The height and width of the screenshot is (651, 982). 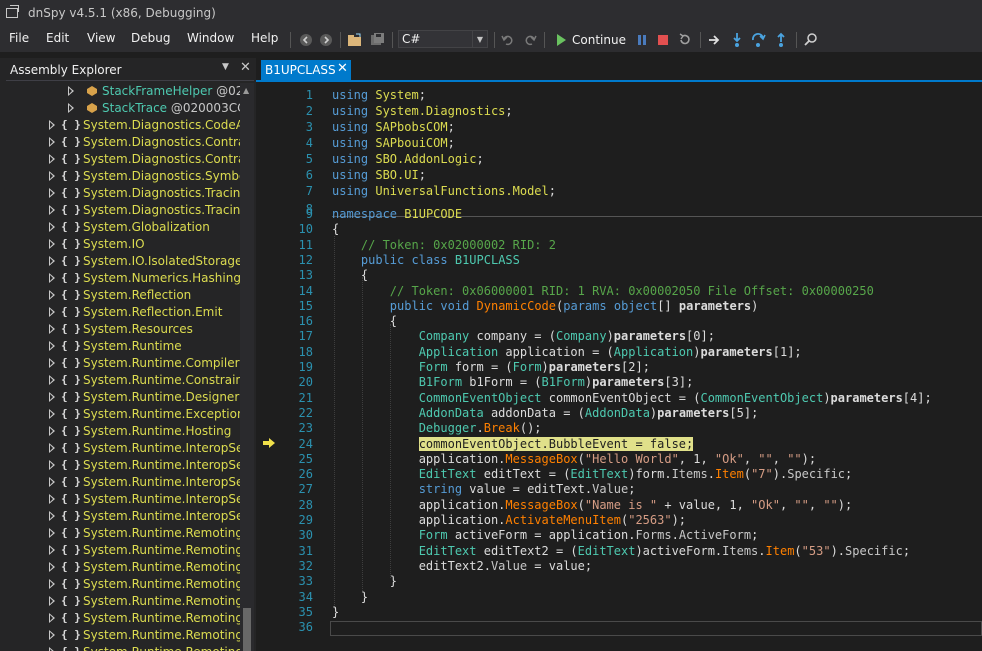 I want to click on code-line: 12 public class B1UPCLASS, so click(x=619, y=261).